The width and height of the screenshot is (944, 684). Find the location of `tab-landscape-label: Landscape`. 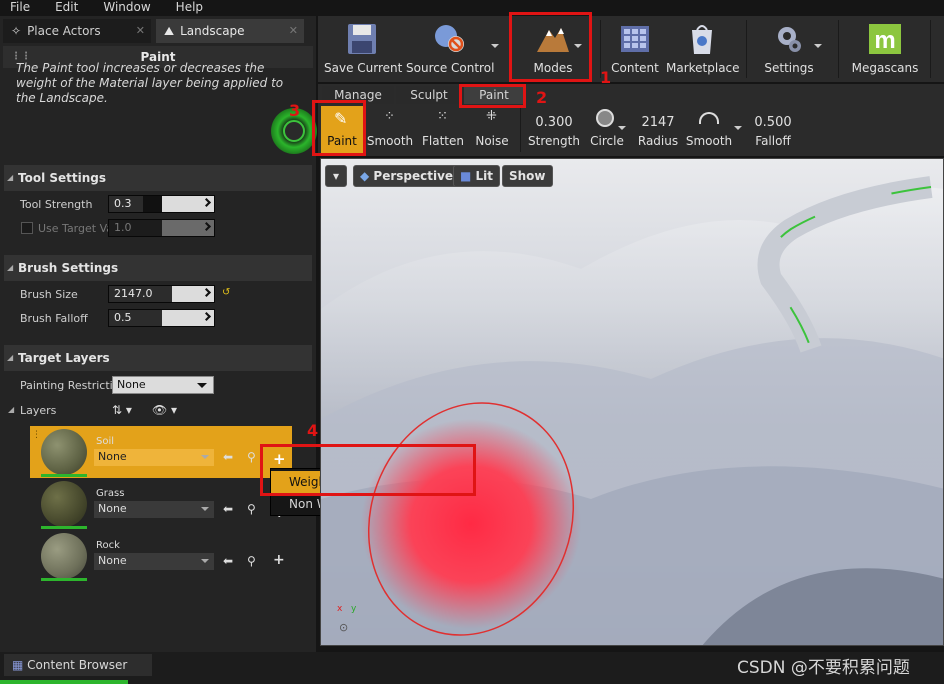

tab-landscape-label: Landscape is located at coordinates (212, 31).